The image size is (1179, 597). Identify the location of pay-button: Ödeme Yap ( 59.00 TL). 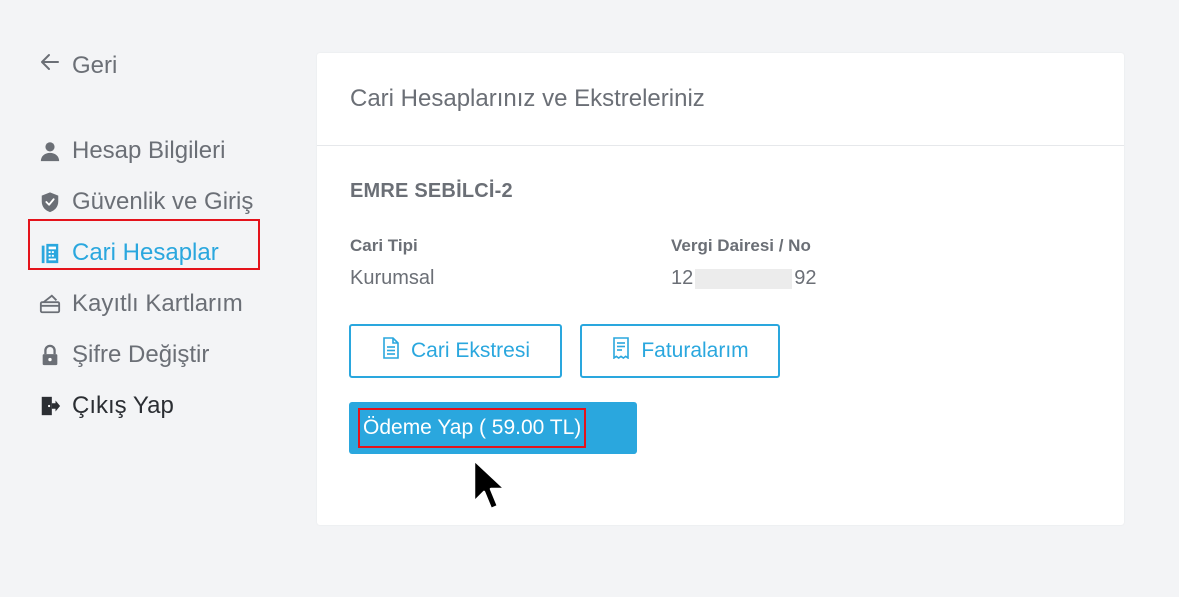
(493, 428).